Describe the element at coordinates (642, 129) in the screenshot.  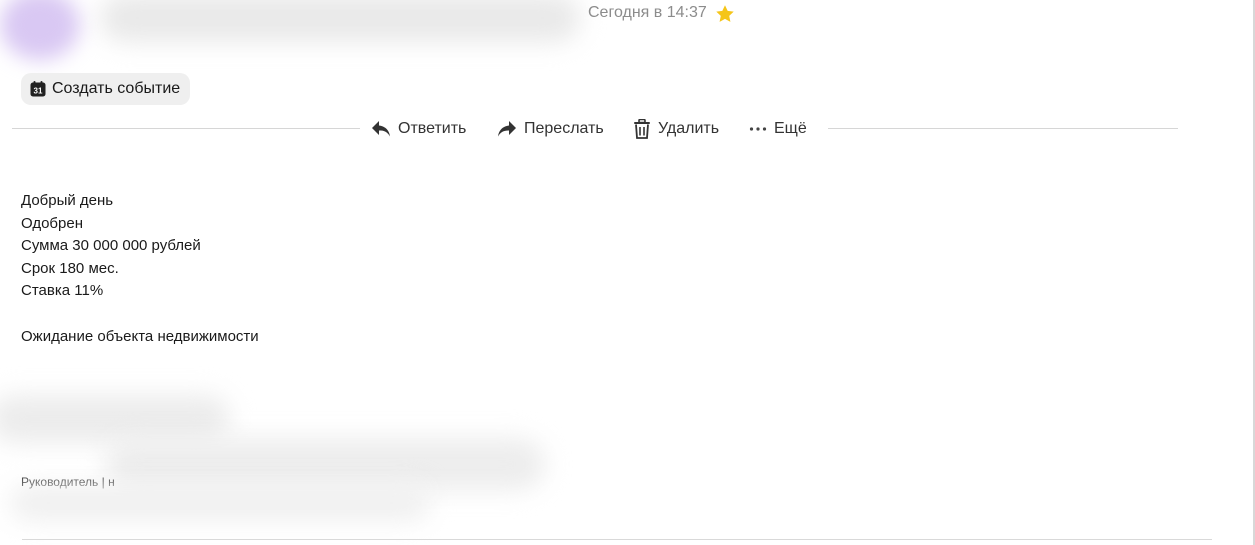
I see `trash-icon` at that location.